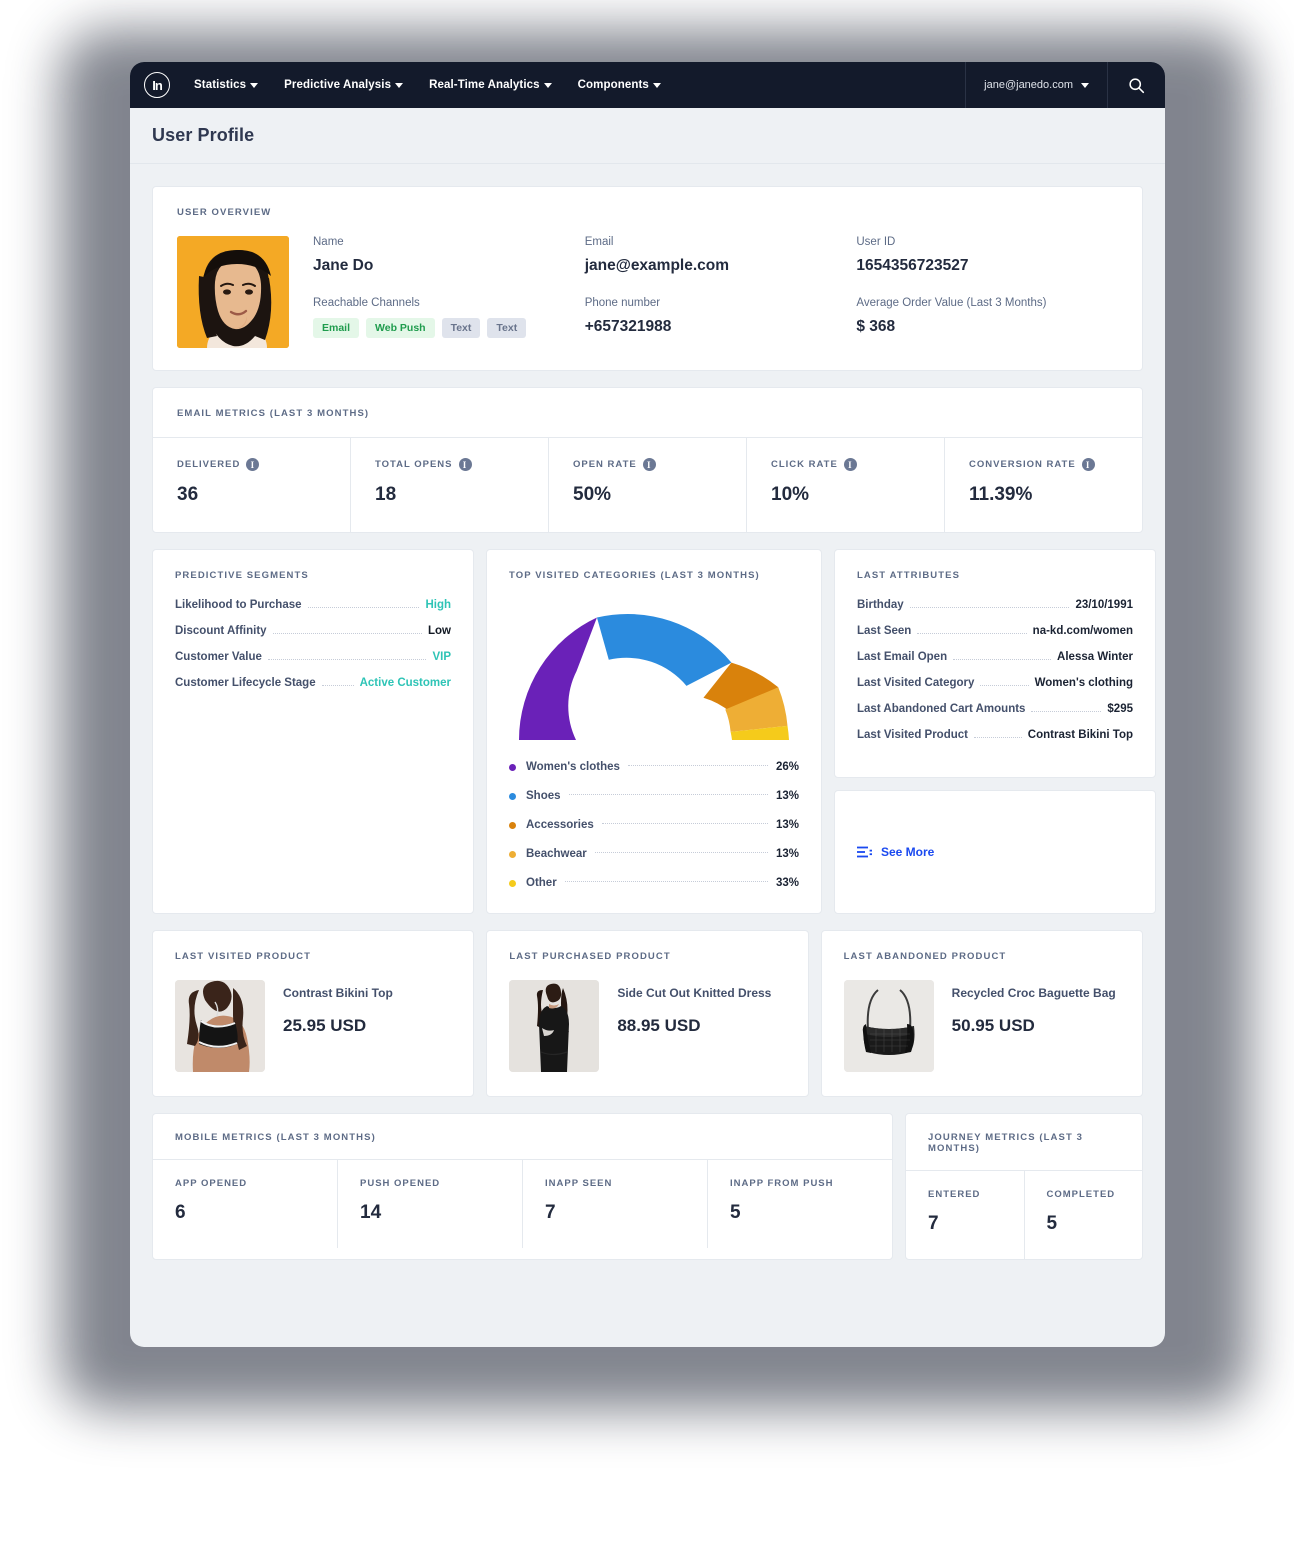 This screenshot has width=1294, height=1542. What do you see at coordinates (1083, 1215) in the screenshot?
I see `metric-completed: COMPLETED 5` at bounding box center [1083, 1215].